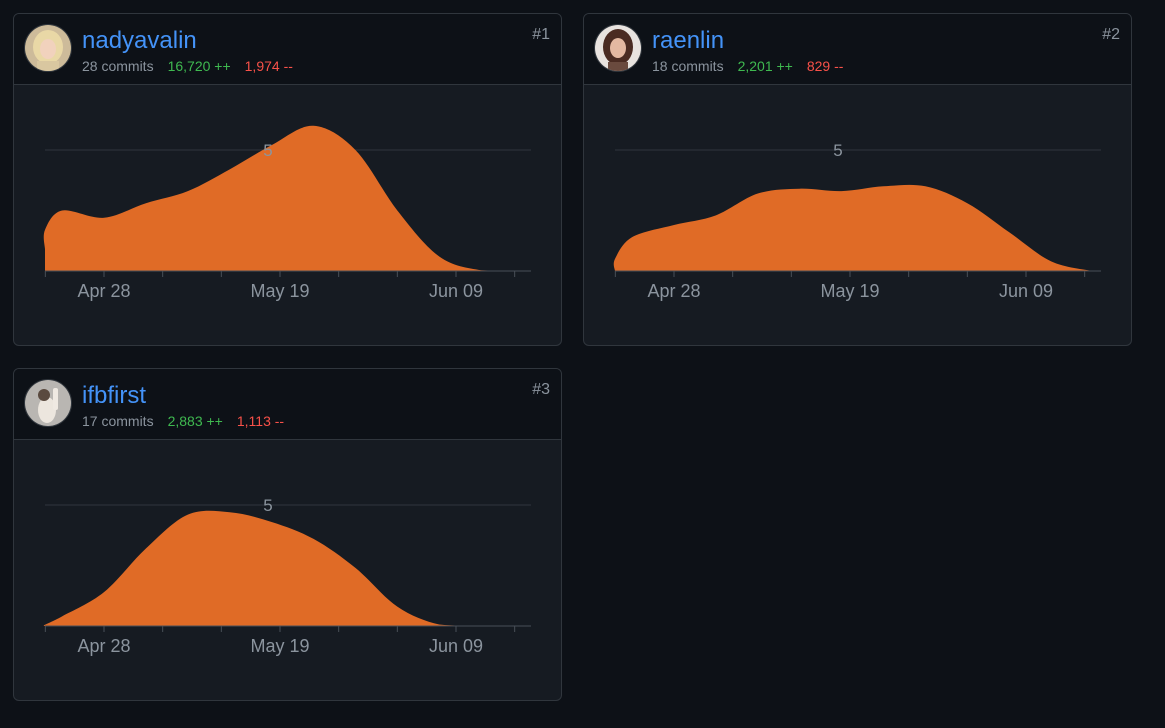 The height and width of the screenshot is (728, 1165). What do you see at coordinates (688, 41) in the screenshot?
I see `username-link: raenlin` at bounding box center [688, 41].